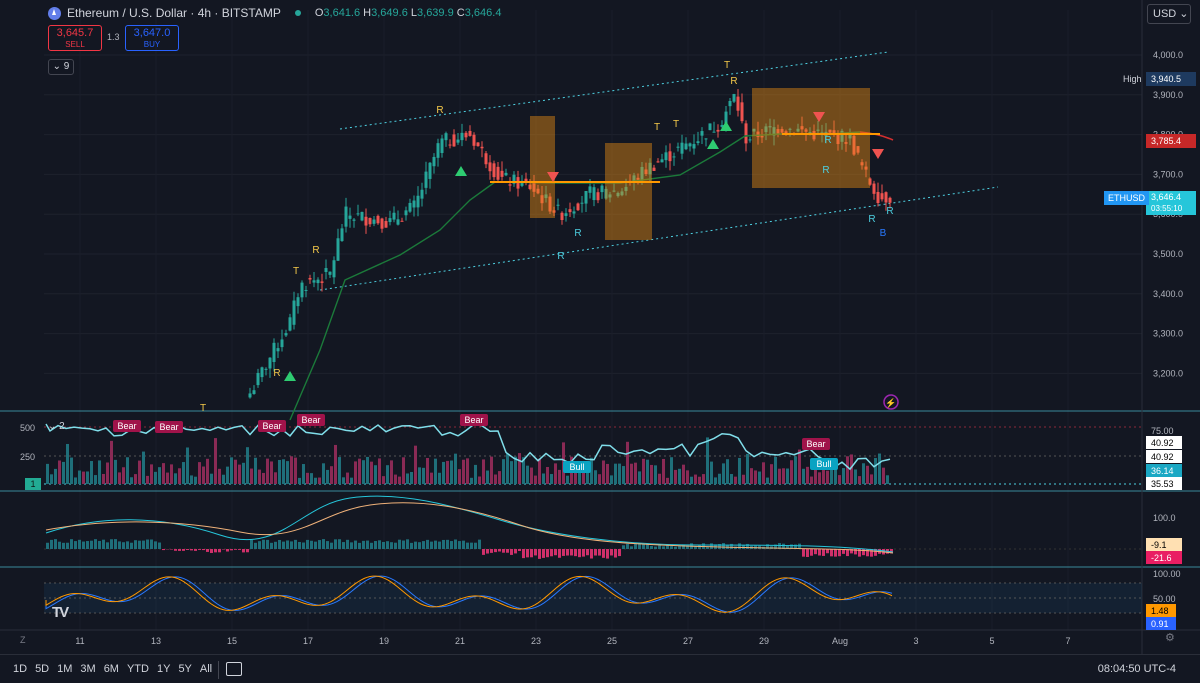 Image resolution: width=1200 pixels, height=683 pixels. What do you see at coordinates (1137, 669) in the screenshot?
I see `clock: 08:04:50 UTC-4` at bounding box center [1137, 669].